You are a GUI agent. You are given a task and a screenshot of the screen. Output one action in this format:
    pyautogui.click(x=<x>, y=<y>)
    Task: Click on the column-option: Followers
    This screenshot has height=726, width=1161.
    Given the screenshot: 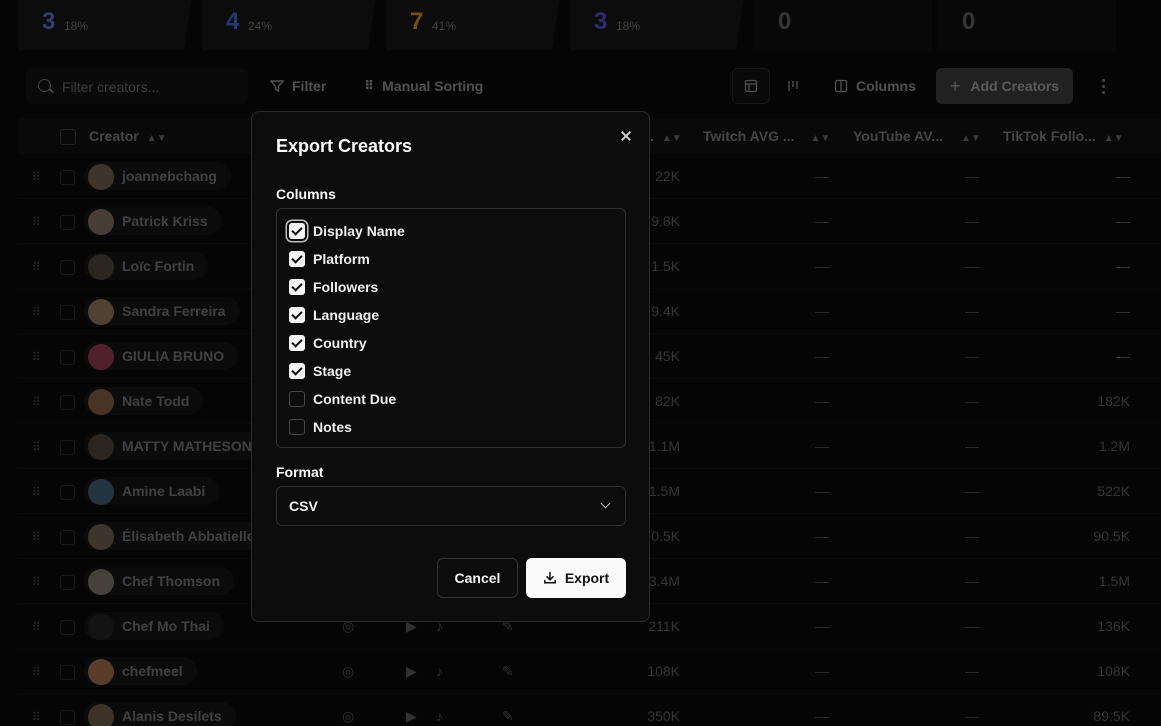 What is the action you would take?
    pyautogui.click(x=333, y=287)
    